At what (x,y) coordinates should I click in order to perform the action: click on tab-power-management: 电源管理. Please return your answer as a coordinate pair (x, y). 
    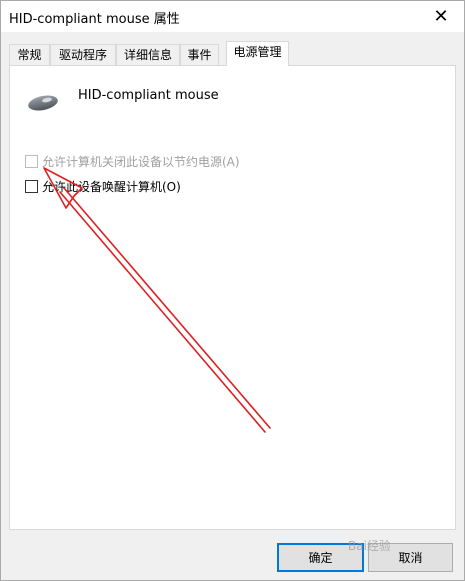
    Looking at the image, I should click on (257, 53).